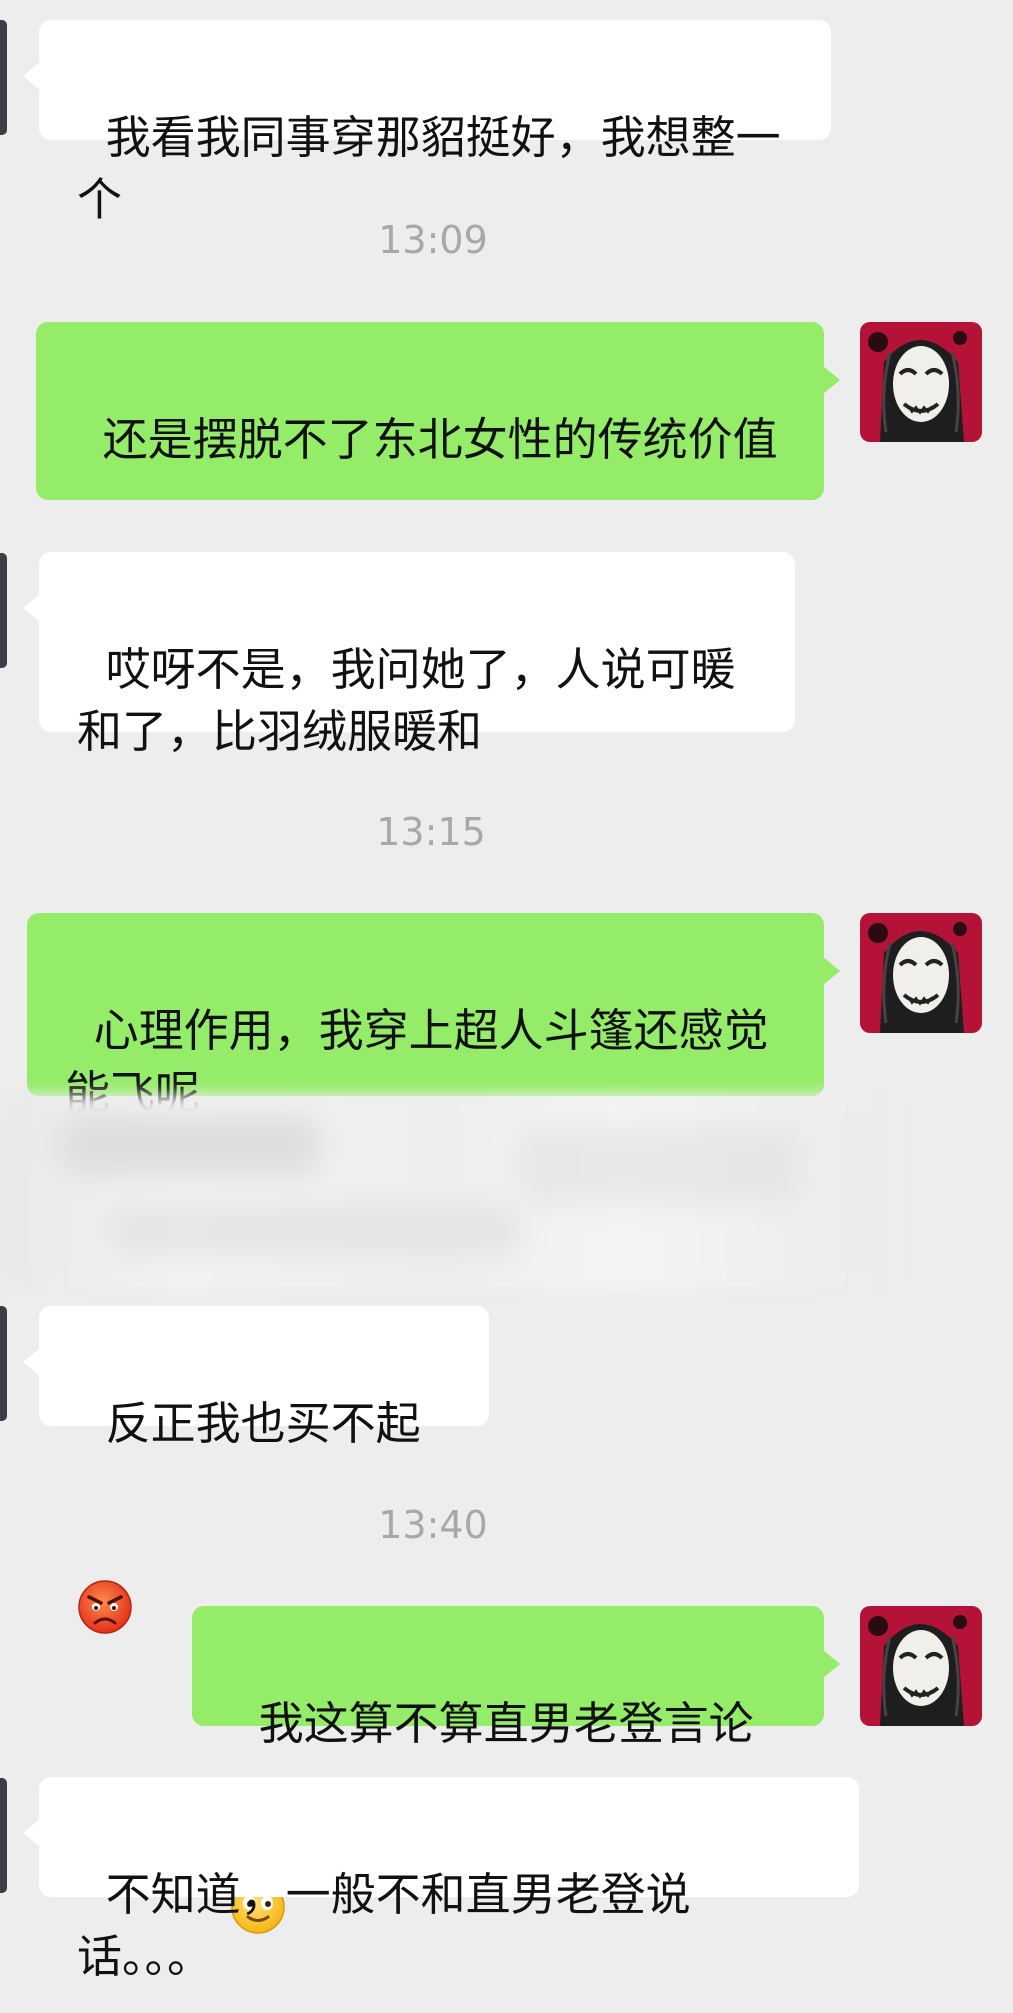  I want to click on message-bubble-outgoing: 心理作用，我穿上超人斗篷还感觉能飞呢, so click(433, 1016).